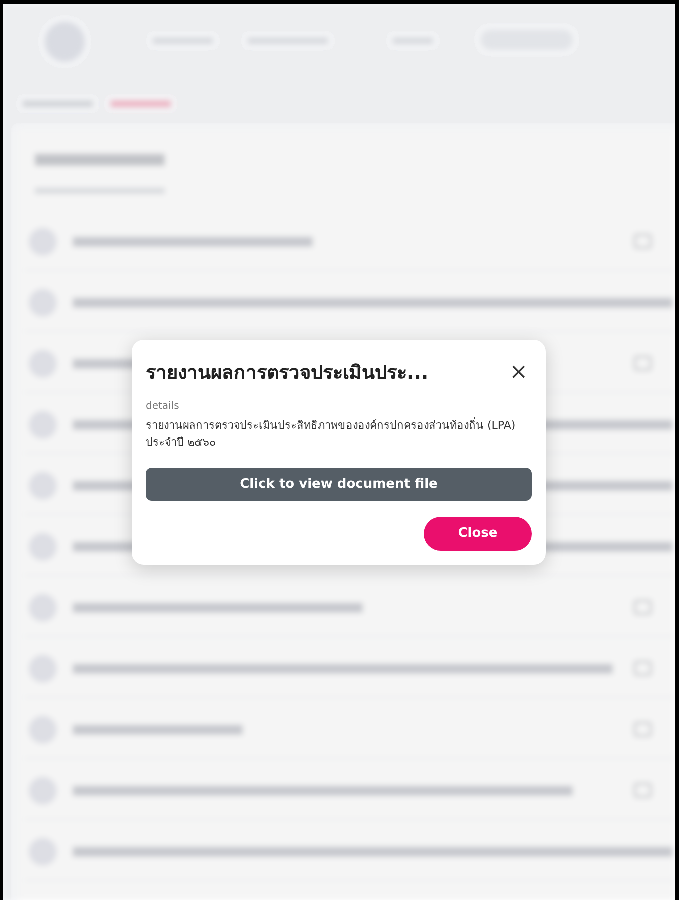  Describe the element at coordinates (339, 485) in the screenshot. I see `view-document-button: Click to view document file` at that location.